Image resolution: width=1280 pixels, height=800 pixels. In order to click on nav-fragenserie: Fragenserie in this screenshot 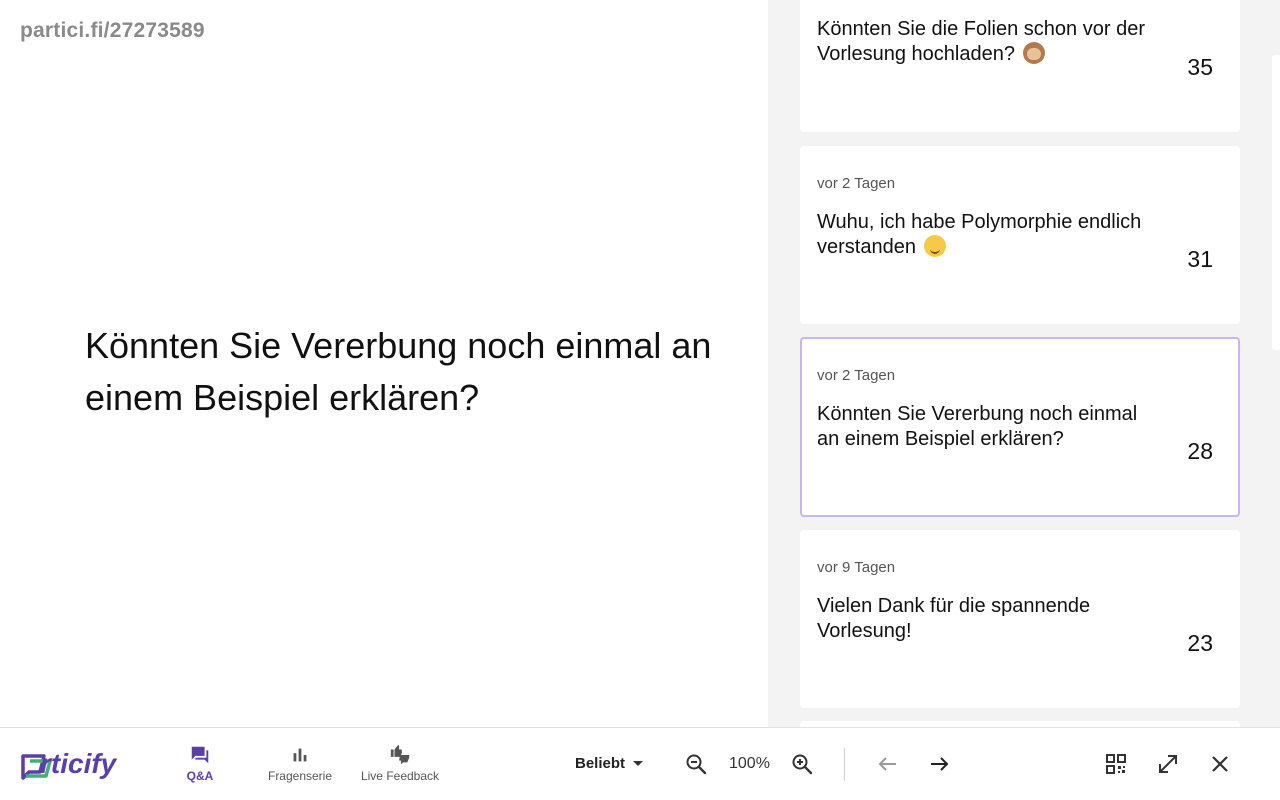, I will do `click(300, 763)`.